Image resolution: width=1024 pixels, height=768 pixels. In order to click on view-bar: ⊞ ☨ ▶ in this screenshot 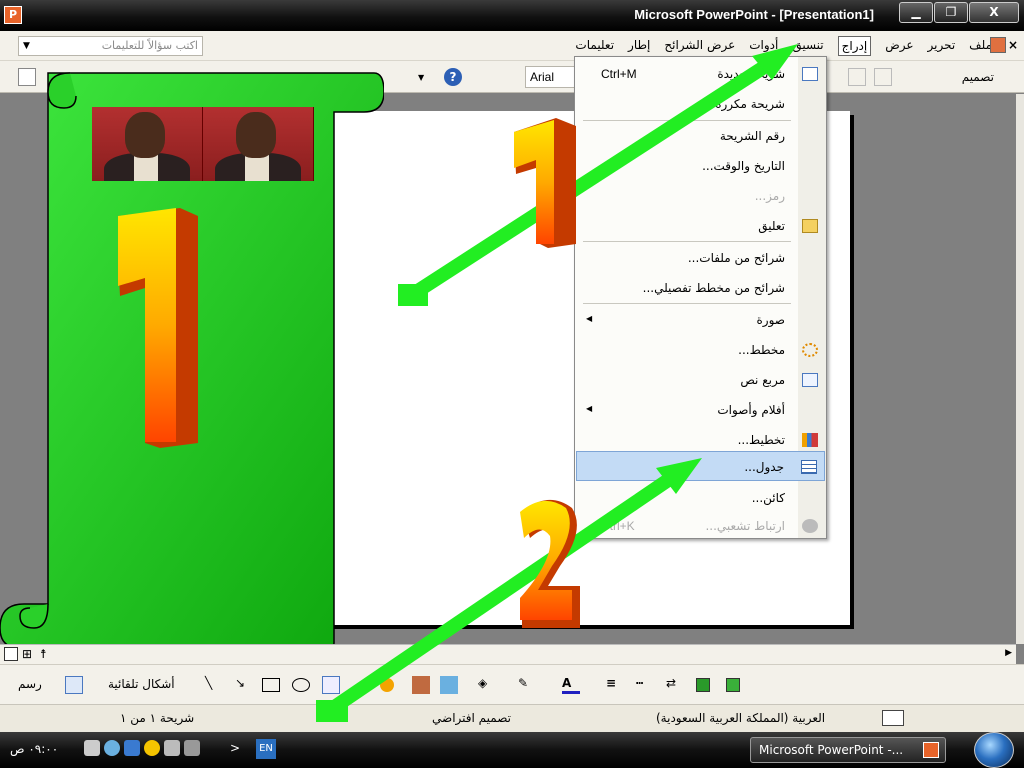, I will do `click(508, 654)`.